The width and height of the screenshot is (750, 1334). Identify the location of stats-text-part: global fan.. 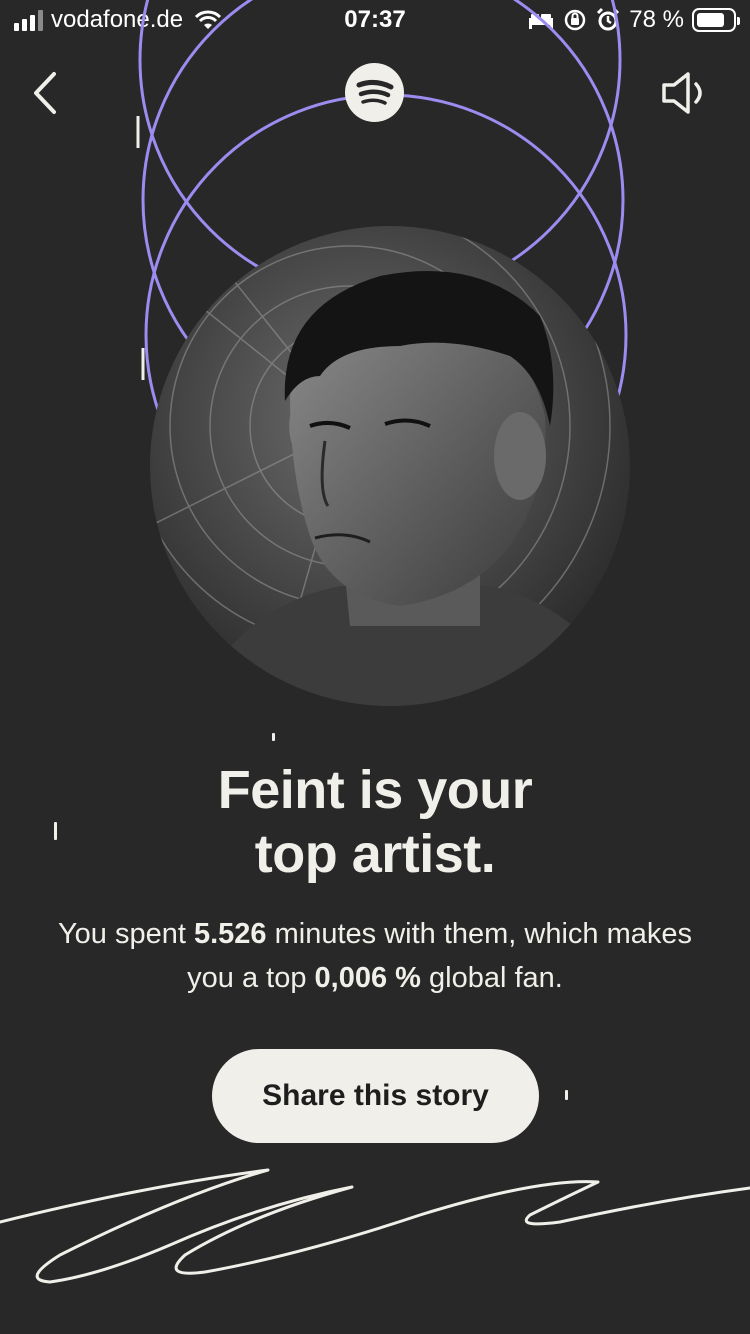
(491, 978).